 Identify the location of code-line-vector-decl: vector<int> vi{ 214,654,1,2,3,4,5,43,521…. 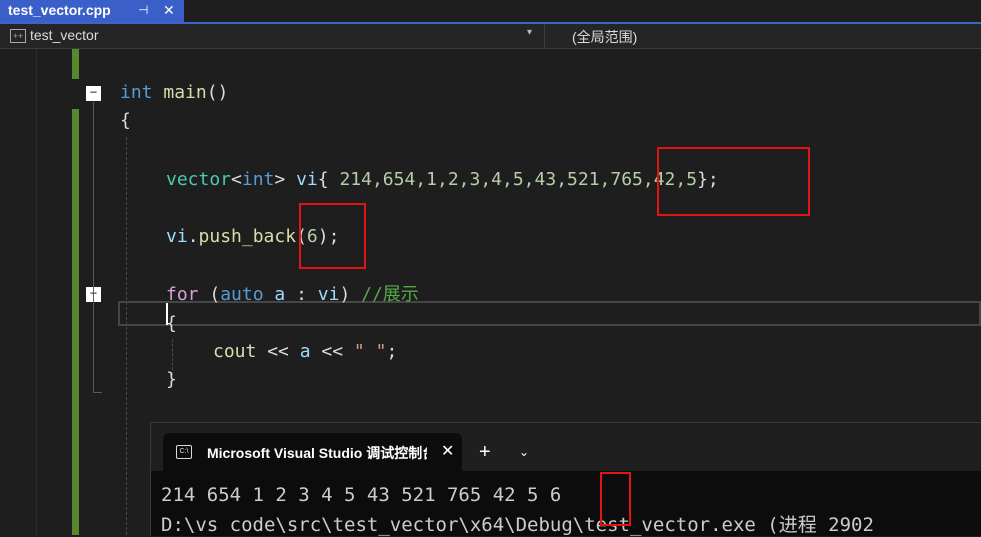
(442, 180).